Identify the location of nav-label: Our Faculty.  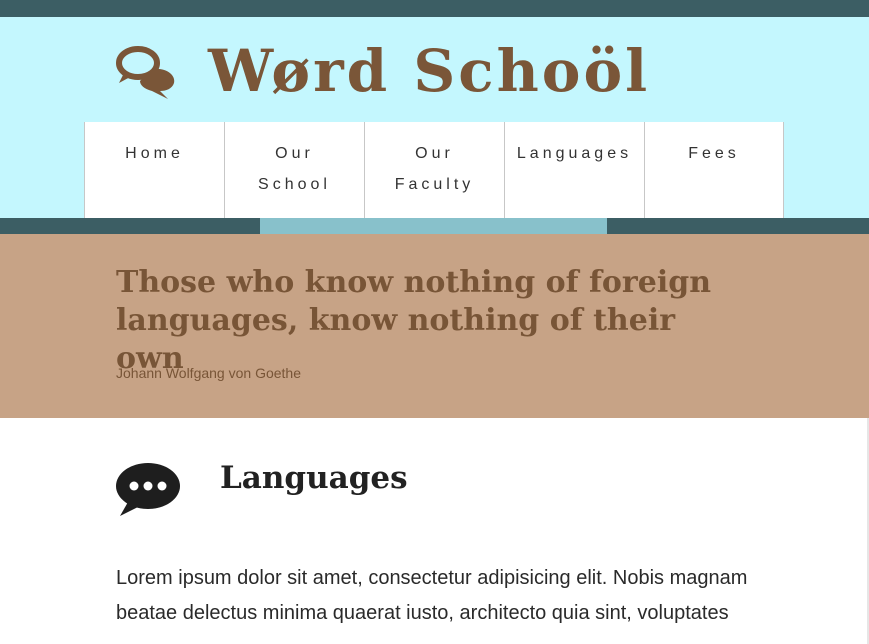
(434, 169).